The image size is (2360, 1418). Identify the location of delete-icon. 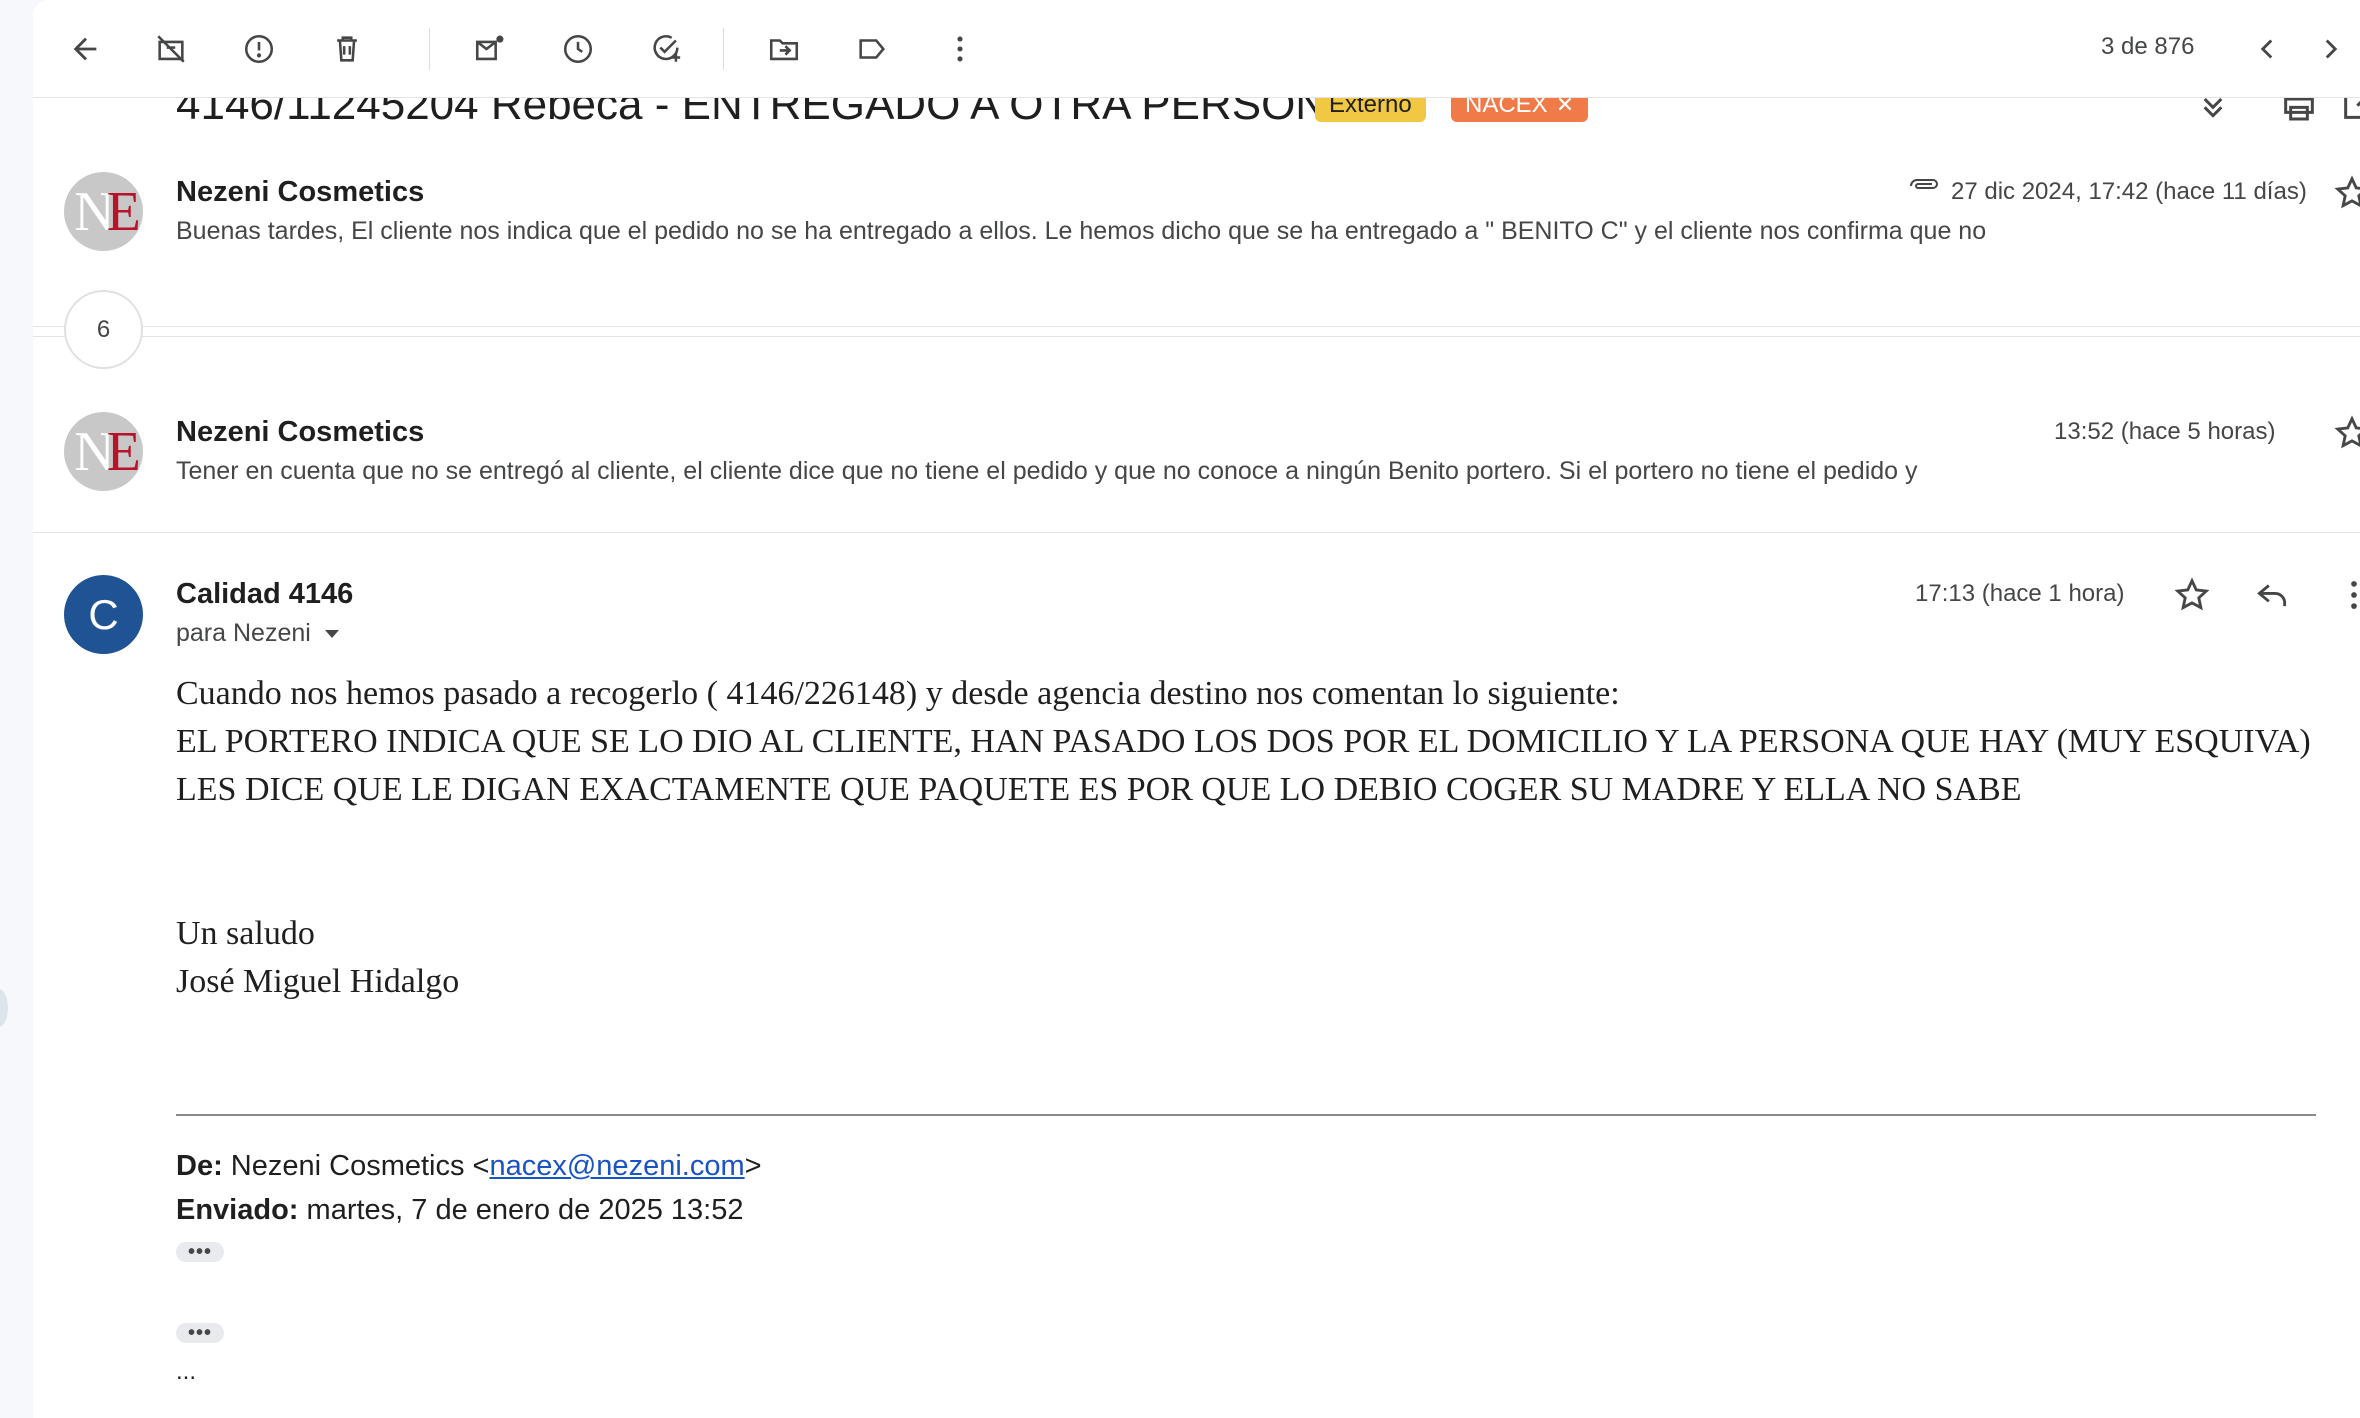
(347, 49).